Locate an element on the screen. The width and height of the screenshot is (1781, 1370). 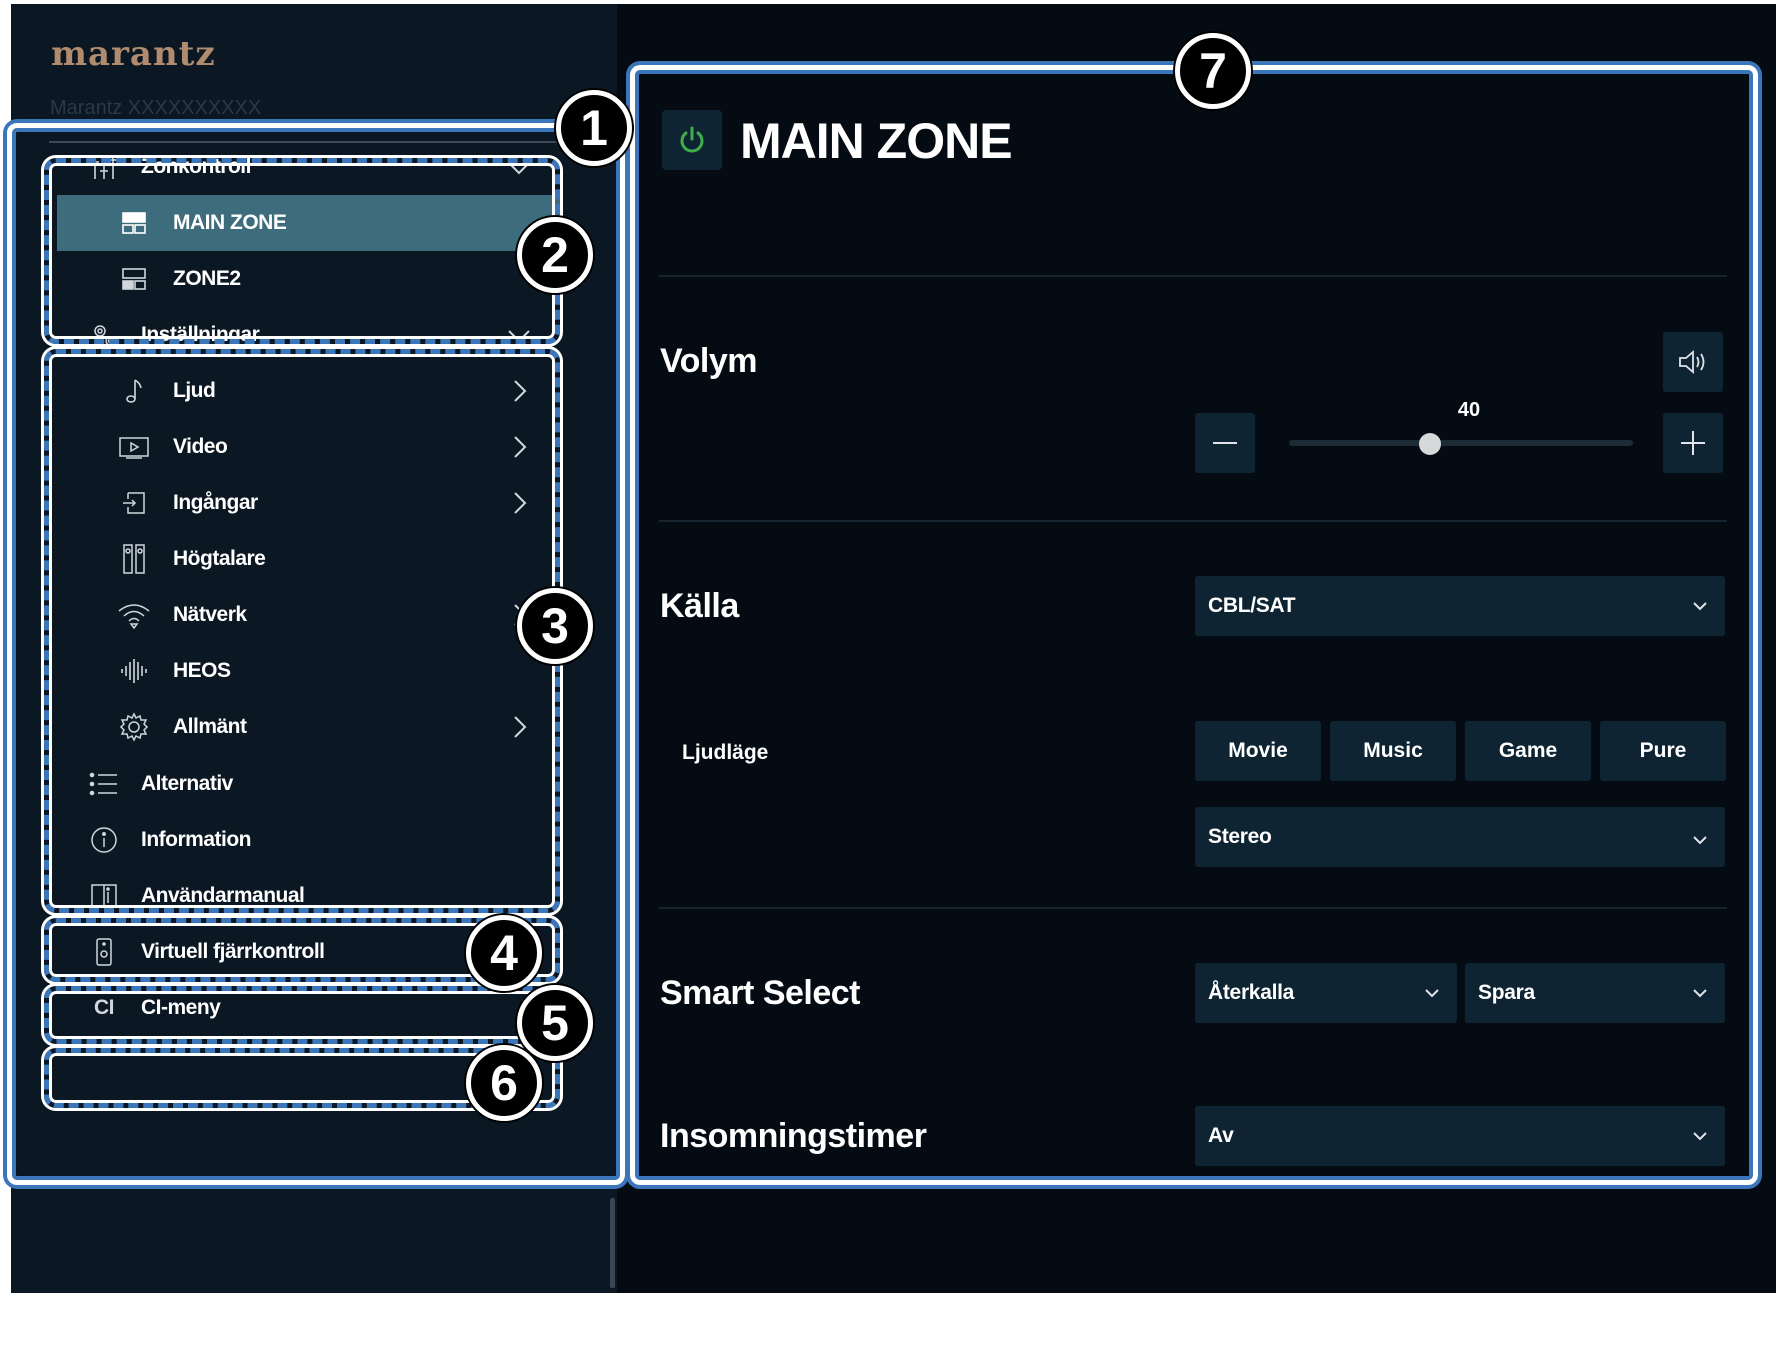
callout-1: 1 is located at coordinates (594, 128).